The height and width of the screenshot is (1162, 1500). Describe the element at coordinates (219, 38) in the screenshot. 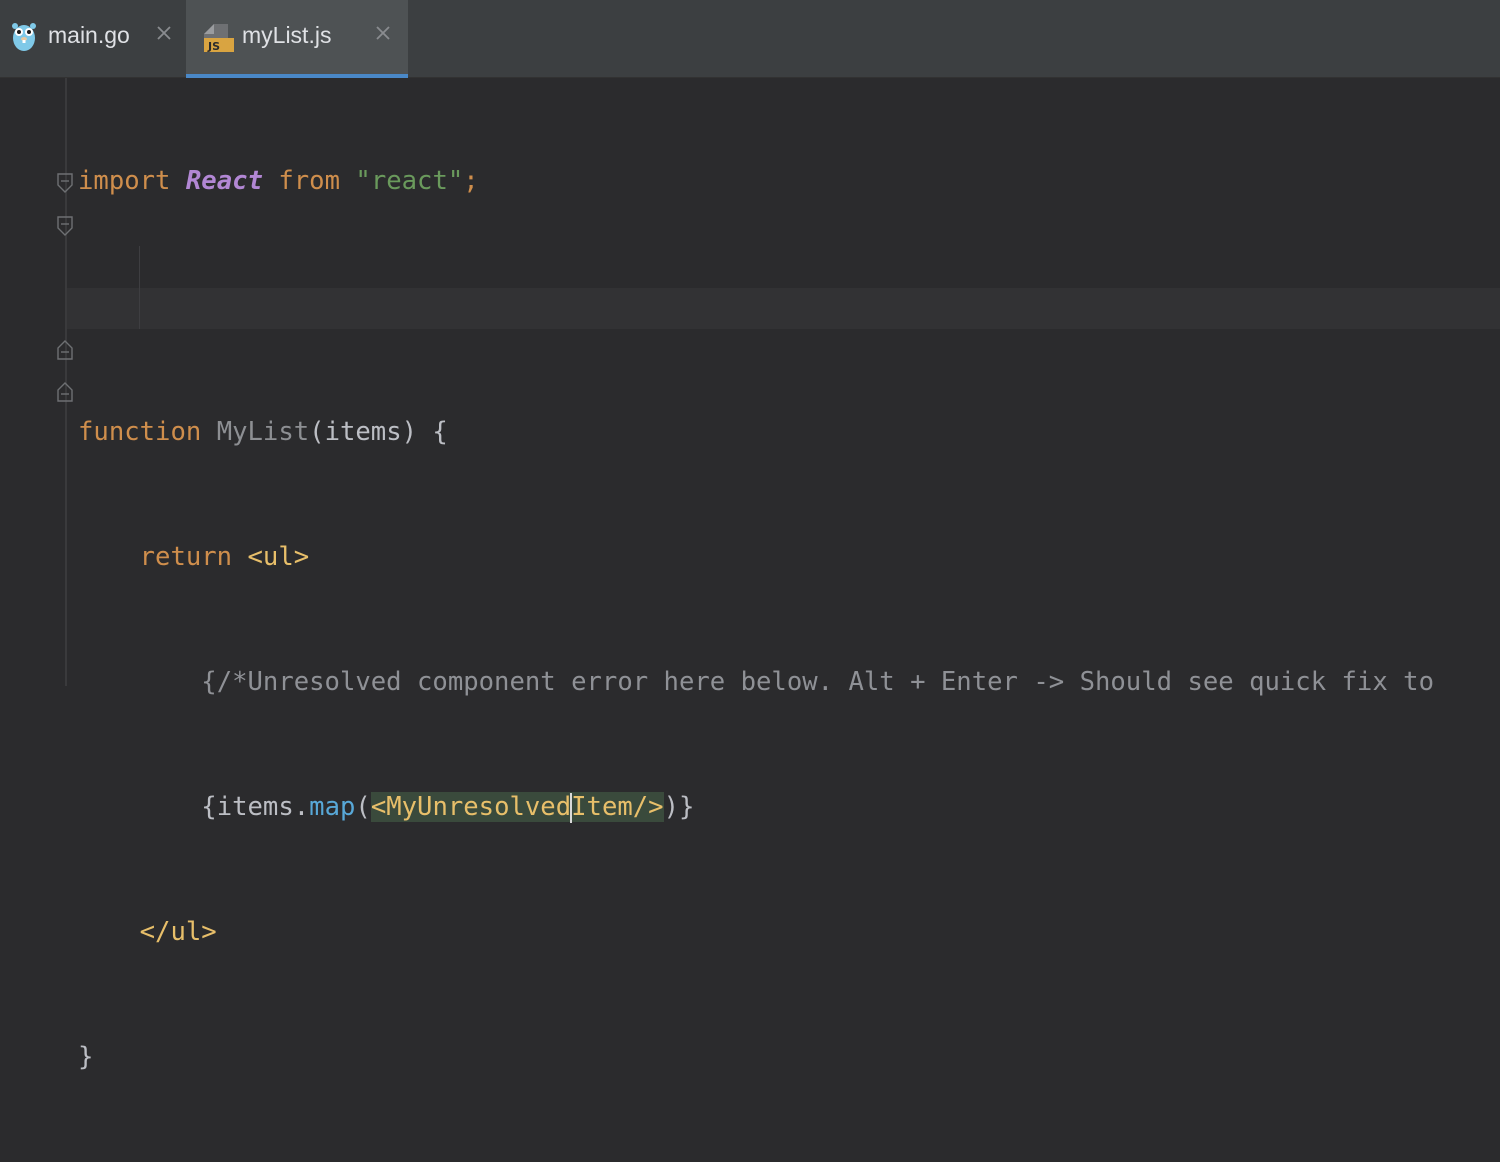

I see `js-file-icon: JS` at that location.